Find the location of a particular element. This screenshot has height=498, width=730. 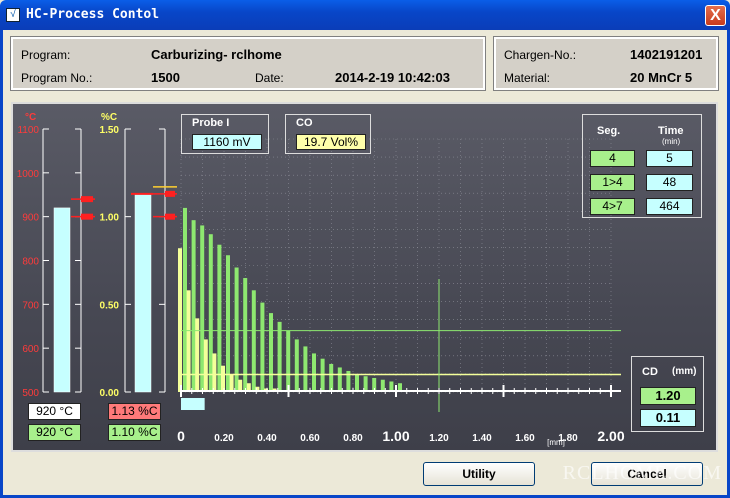

cd-value-1: 1.20 is located at coordinates (668, 396).